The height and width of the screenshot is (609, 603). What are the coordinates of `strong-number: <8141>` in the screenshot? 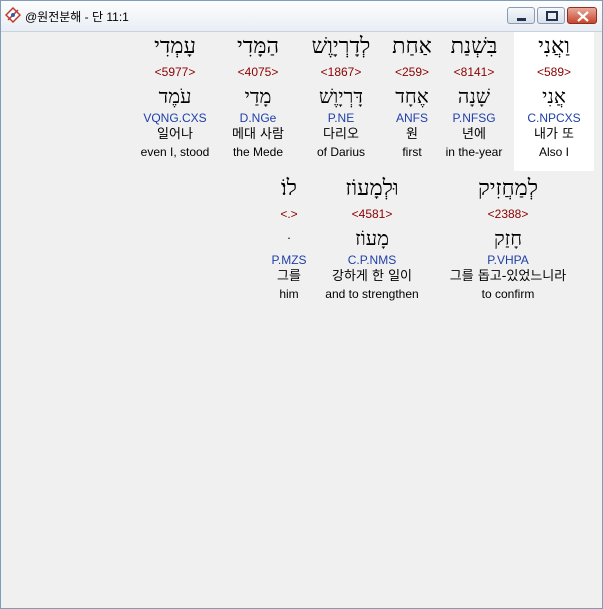 It's located at (474, 72).